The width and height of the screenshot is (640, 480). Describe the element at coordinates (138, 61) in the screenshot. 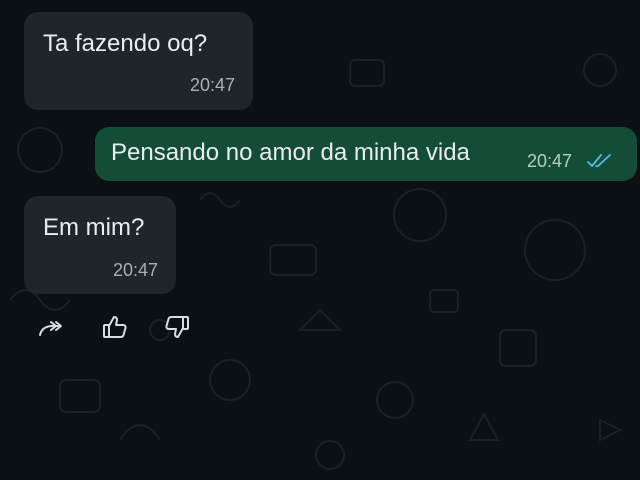

I see `incoming-message: Ta fazendo oq? 20:47` at that location.